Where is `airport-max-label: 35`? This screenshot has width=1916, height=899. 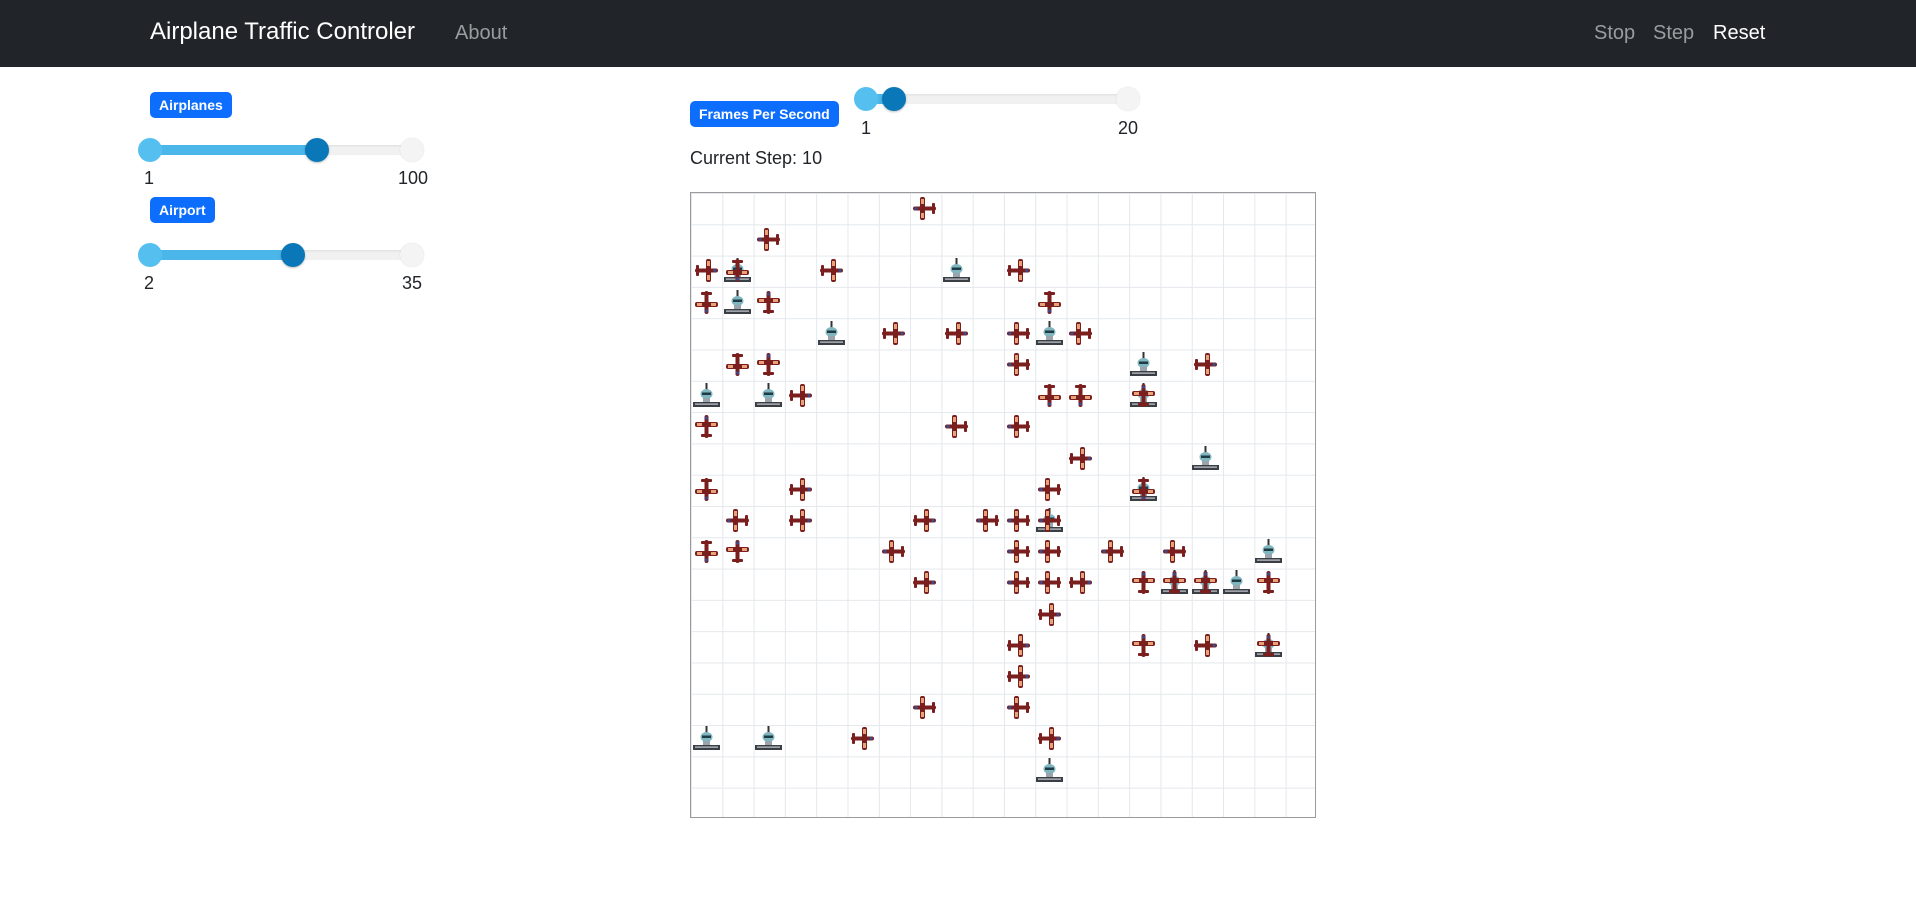
airport-max-label: 35 is located at coordinates (412, 283).